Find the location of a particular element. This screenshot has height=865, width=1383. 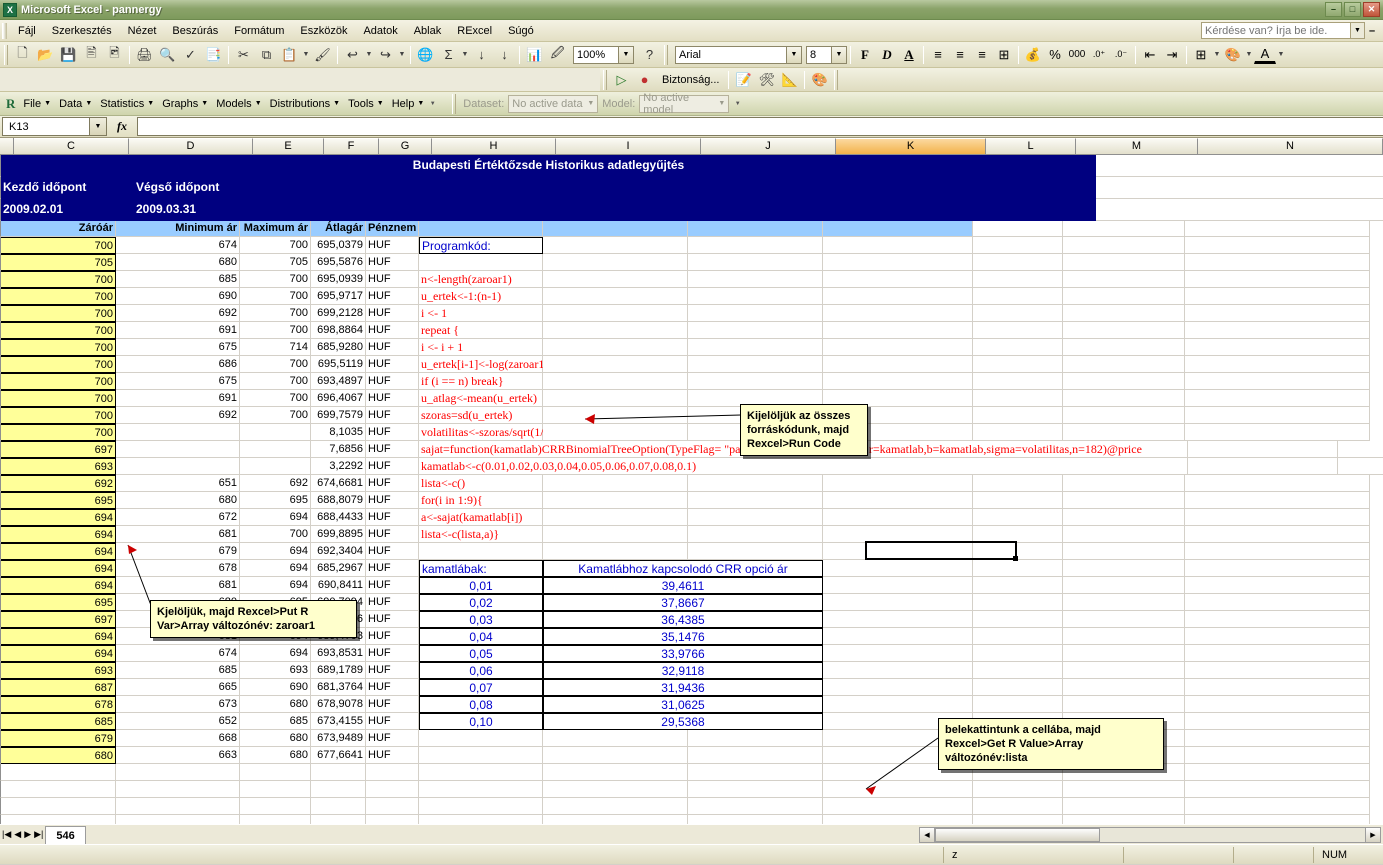

column-header-C: C is located at coordinates (71, 146).